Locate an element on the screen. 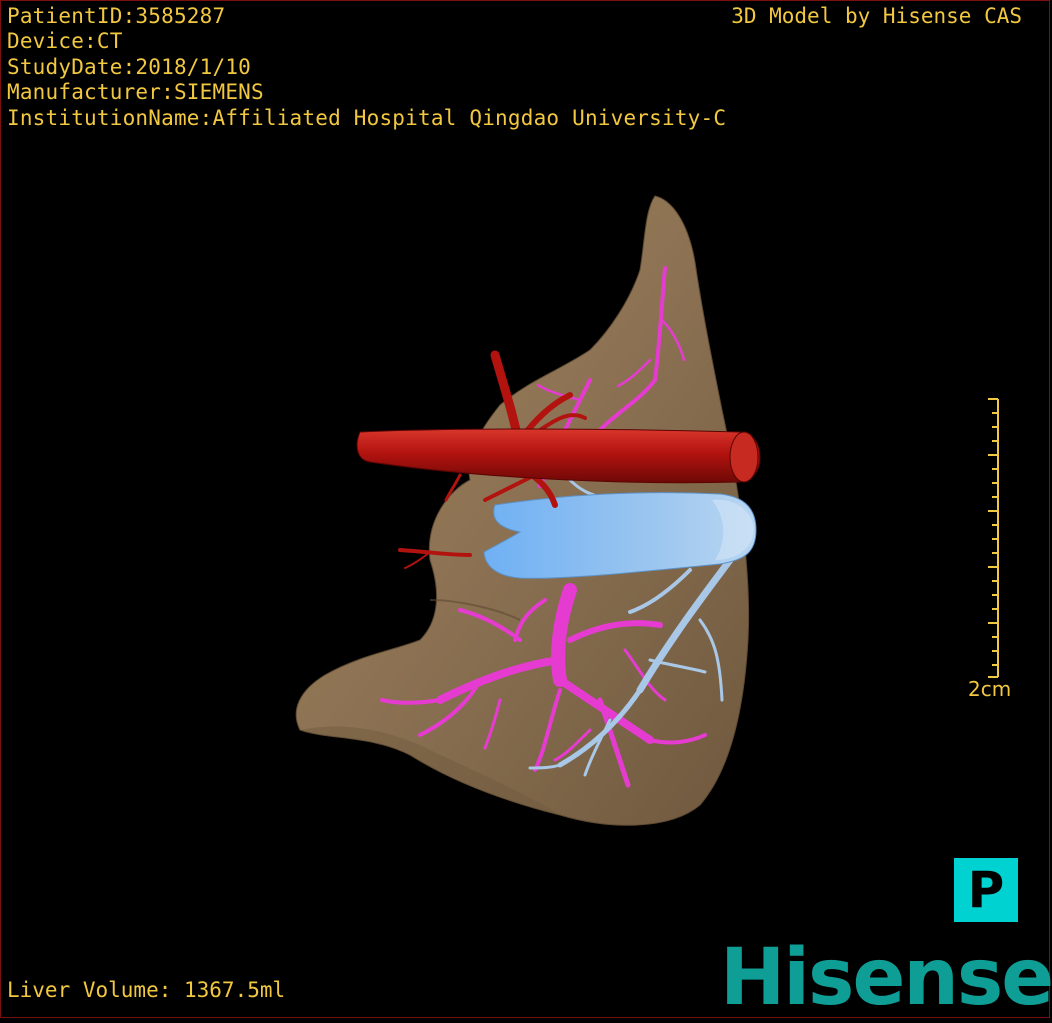 The width and height of the screenshot is (1052, 1023). posterior-icon: P is located at coordinates (986, 890).